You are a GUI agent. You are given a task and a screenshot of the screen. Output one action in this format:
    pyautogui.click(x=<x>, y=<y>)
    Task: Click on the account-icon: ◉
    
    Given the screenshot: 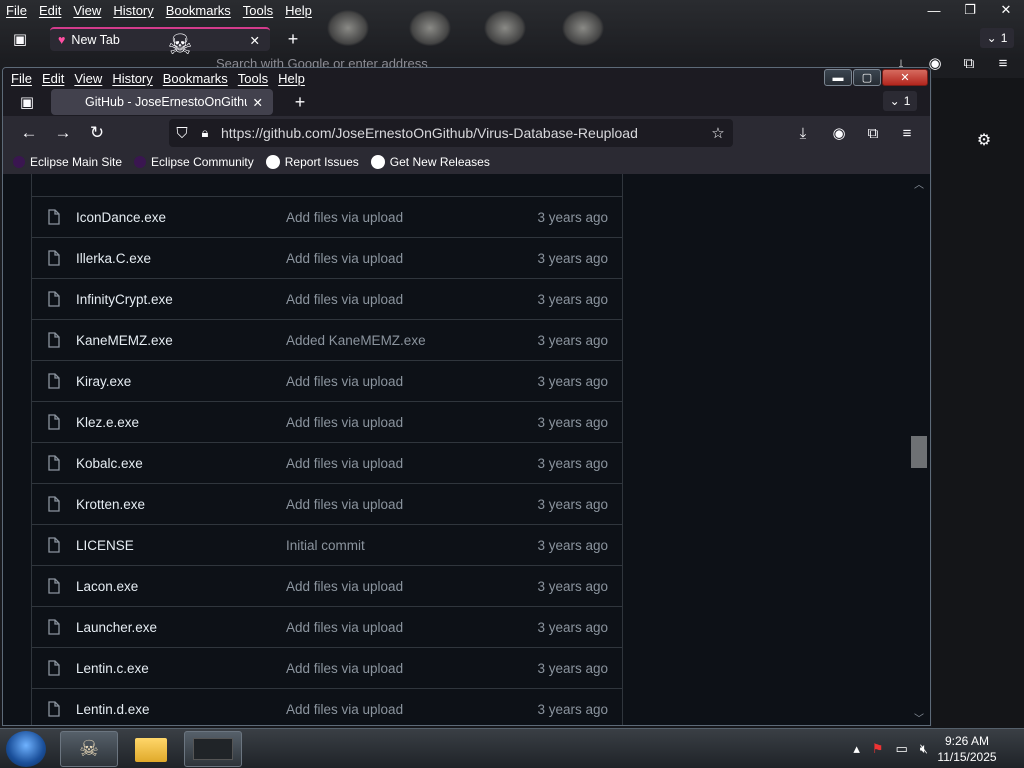 What is the action you would take?
    pyautogui.click(x=839, y=133)
    